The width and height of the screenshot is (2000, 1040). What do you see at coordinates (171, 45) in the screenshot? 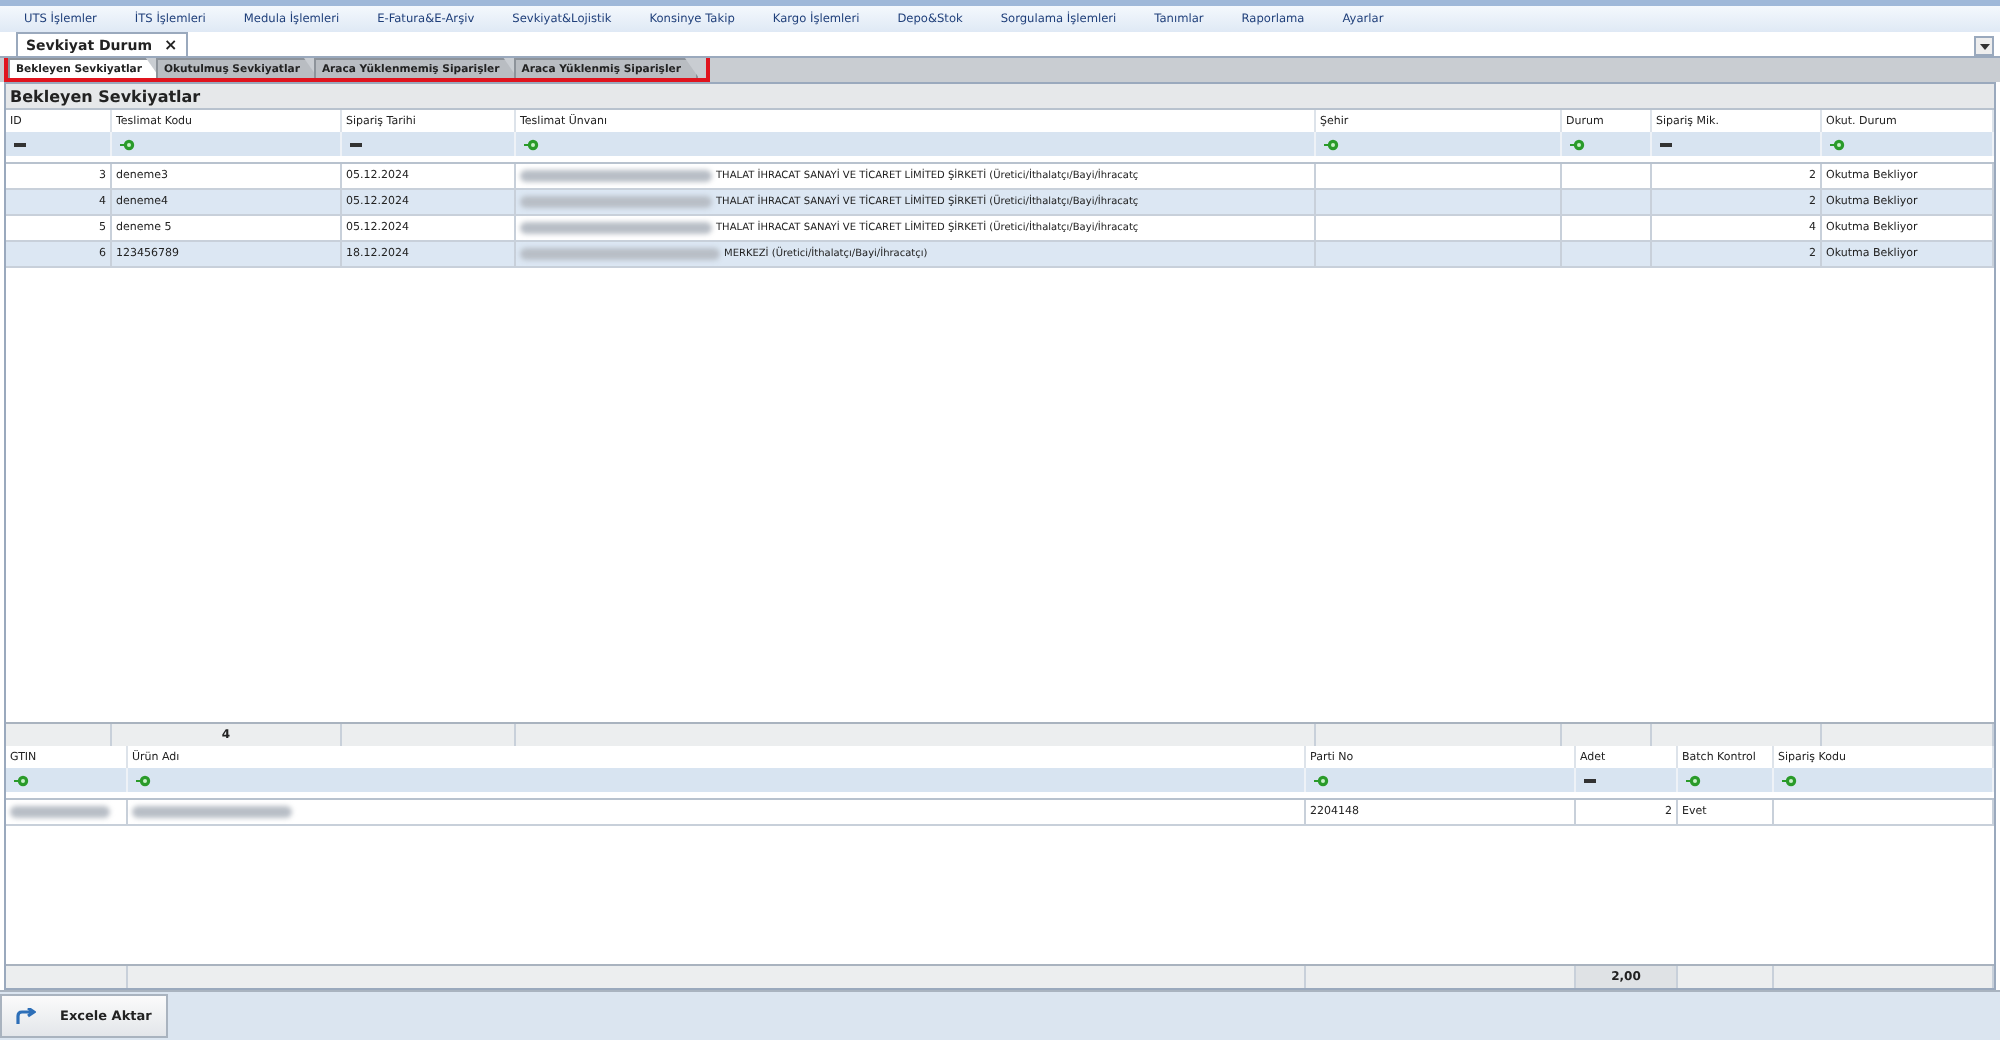
I see `close-button: ×` at bounding box center [171, 45].